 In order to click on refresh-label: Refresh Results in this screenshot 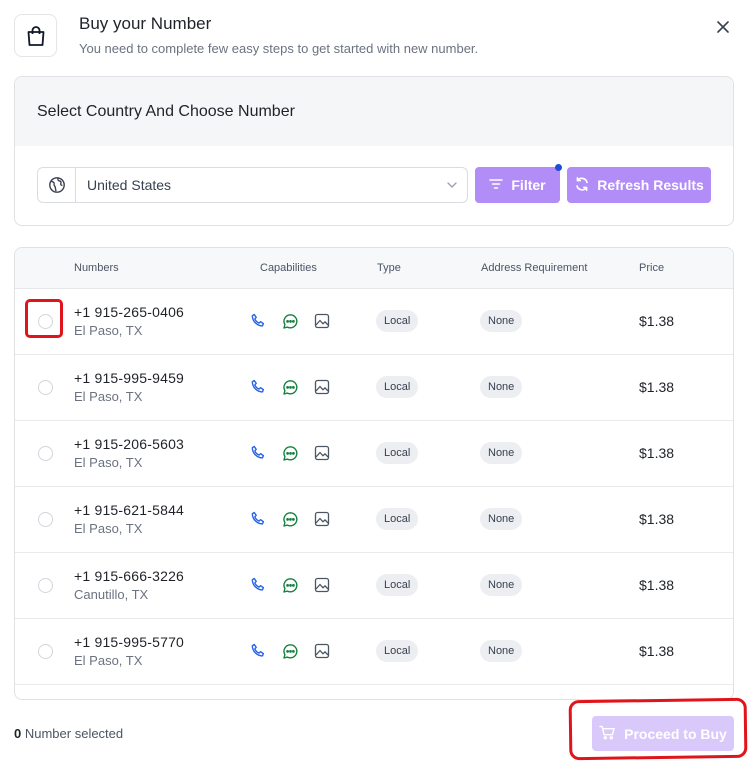, I will do `click(650, 185)`.